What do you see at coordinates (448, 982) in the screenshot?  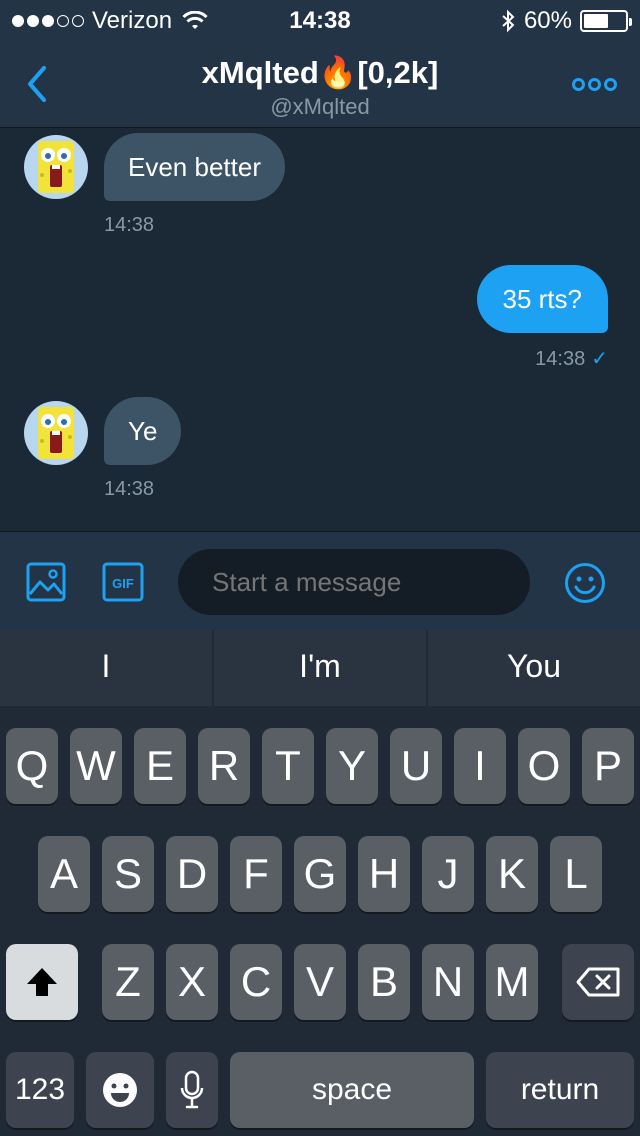 I see `key-n: N` at bounding box center [448, 982].